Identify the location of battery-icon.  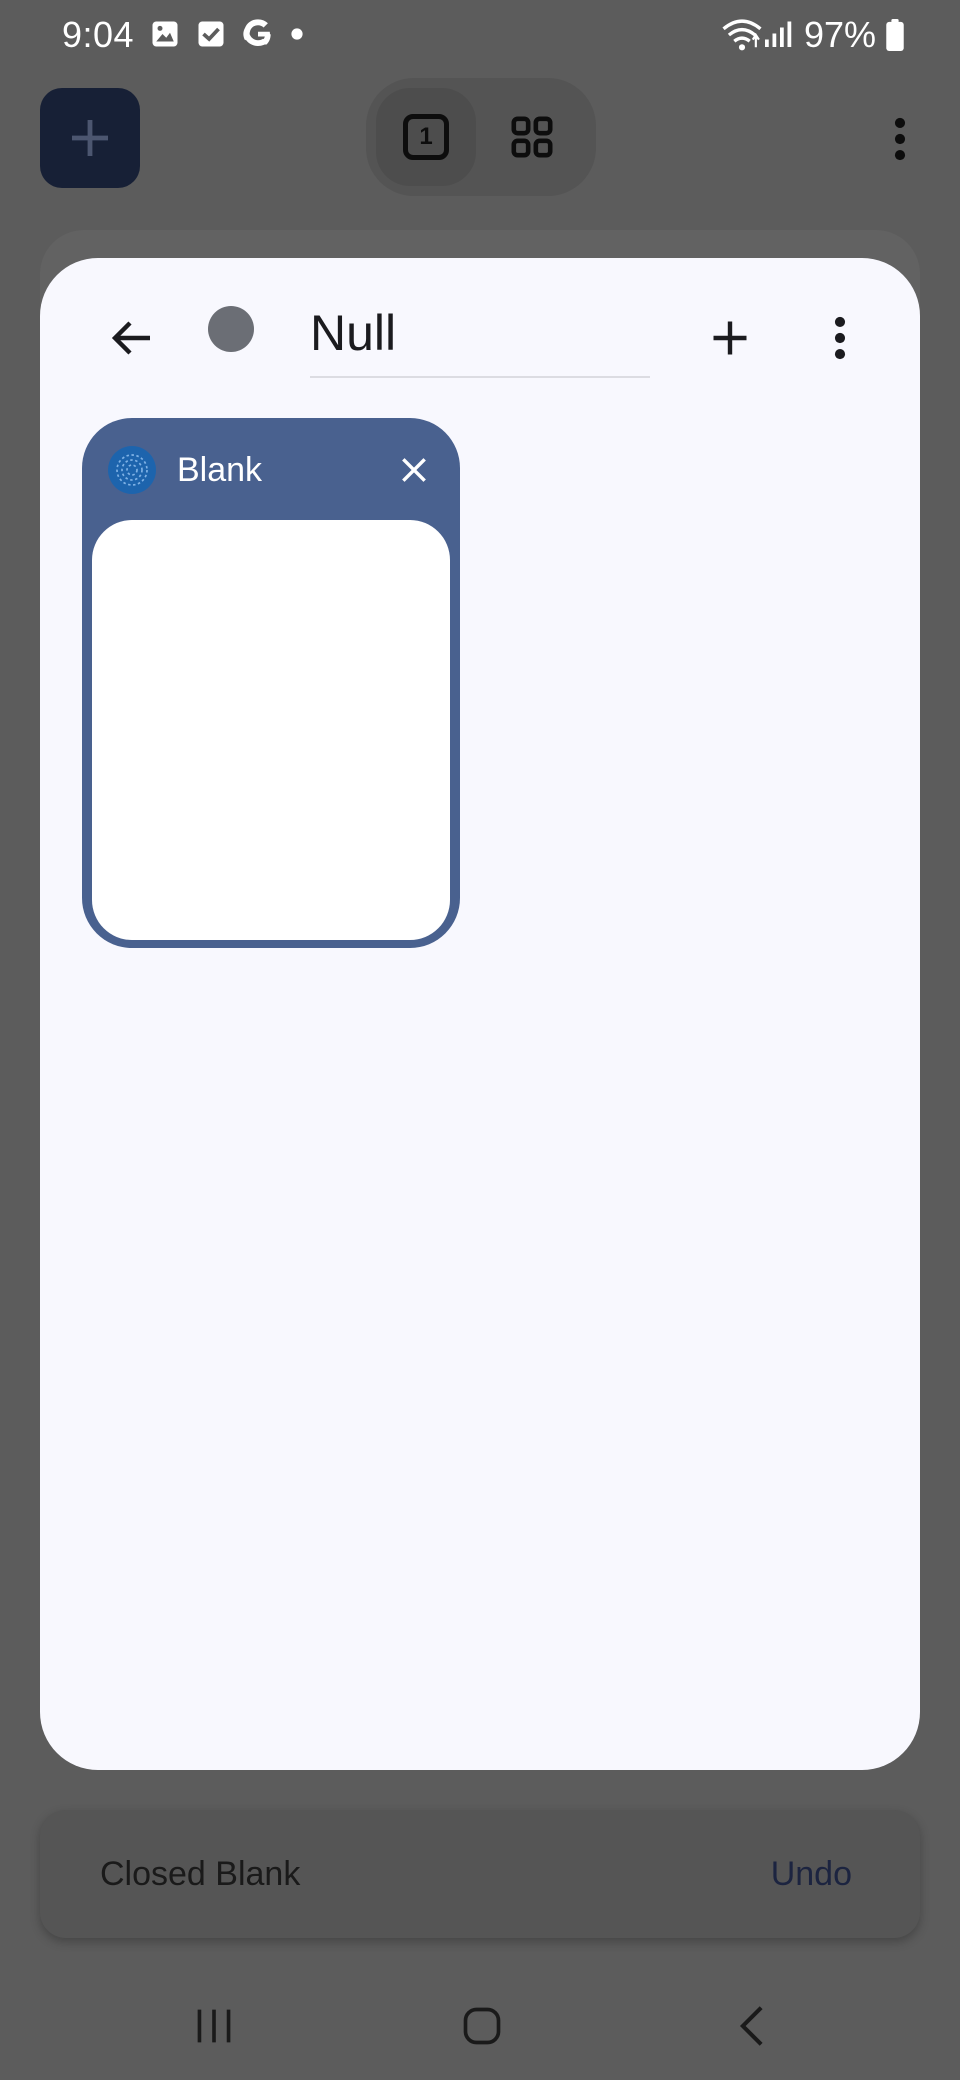
(895, 35).